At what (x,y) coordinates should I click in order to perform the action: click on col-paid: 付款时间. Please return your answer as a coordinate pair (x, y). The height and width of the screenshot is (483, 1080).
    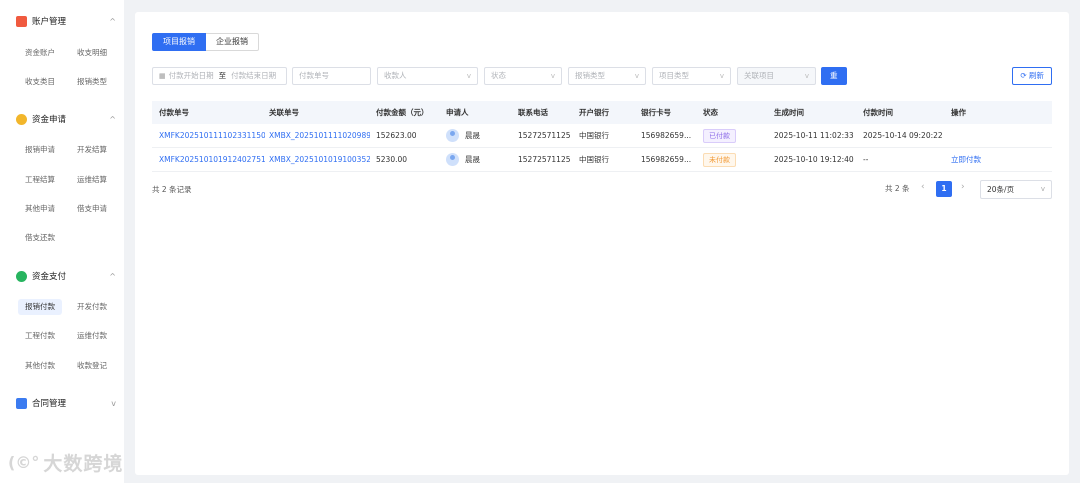
    Looking at the image, I should click on (878, 112).